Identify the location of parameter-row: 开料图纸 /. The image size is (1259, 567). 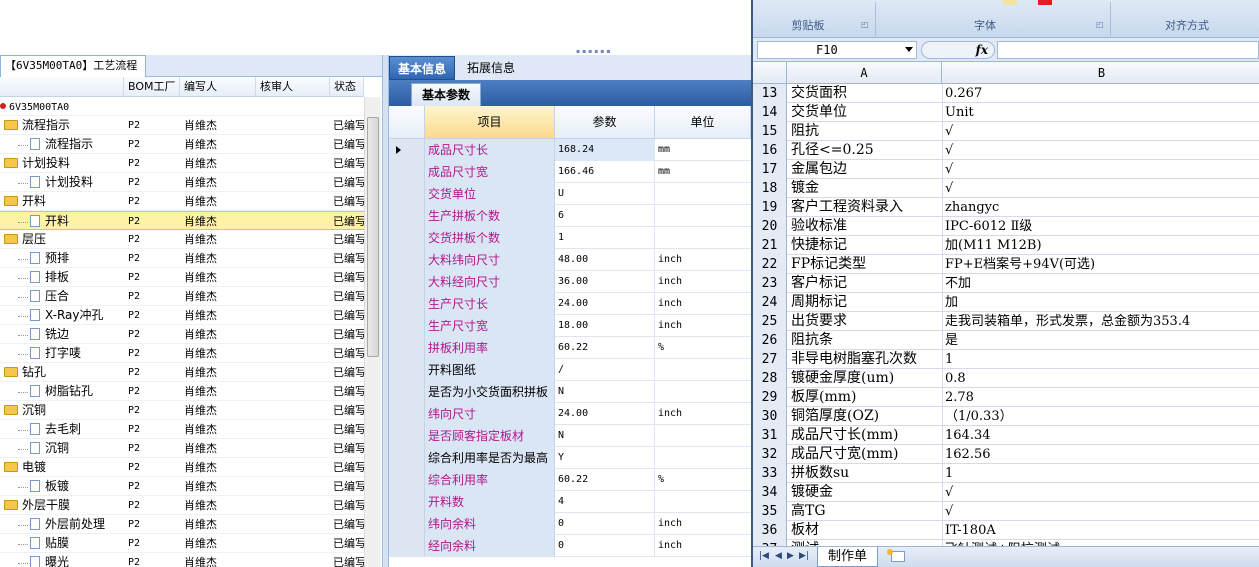
(570, 370).